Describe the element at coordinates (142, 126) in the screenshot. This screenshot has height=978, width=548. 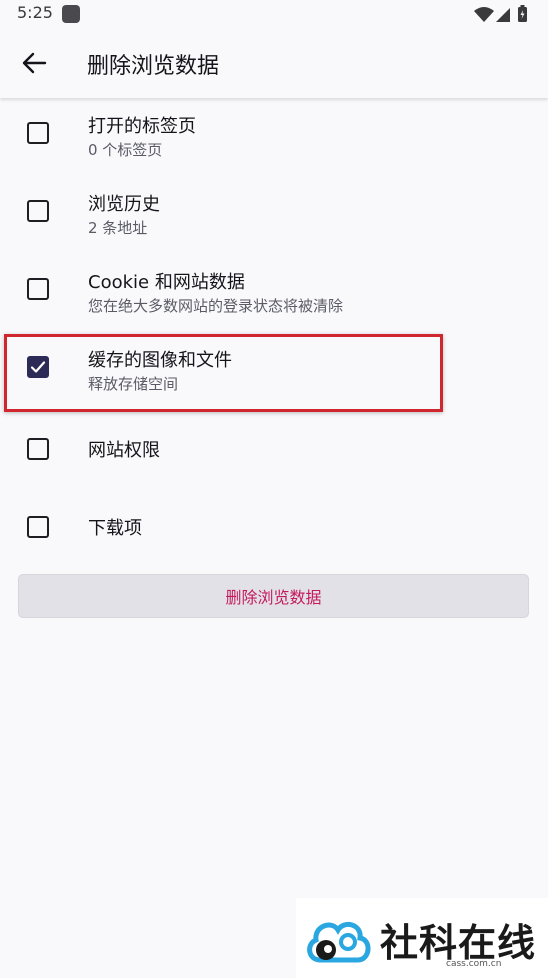
I see `option-title: 打开的标签页` at that location.